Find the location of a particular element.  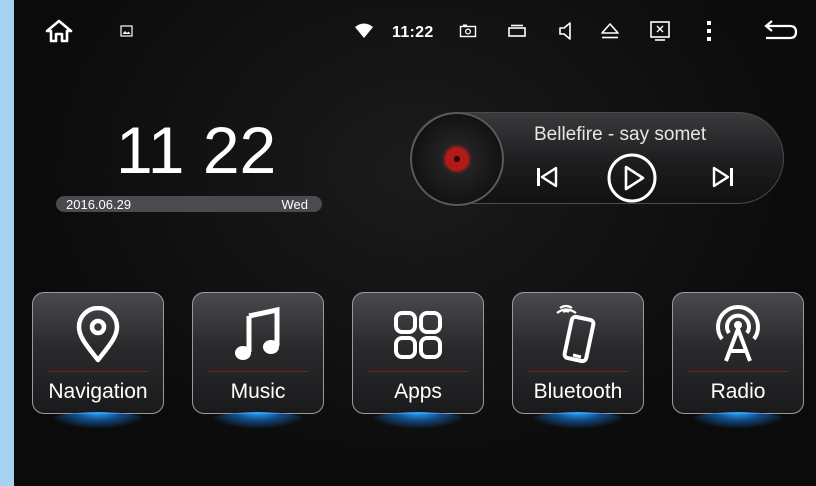

previous-icon is located at coordinates (547, 177).